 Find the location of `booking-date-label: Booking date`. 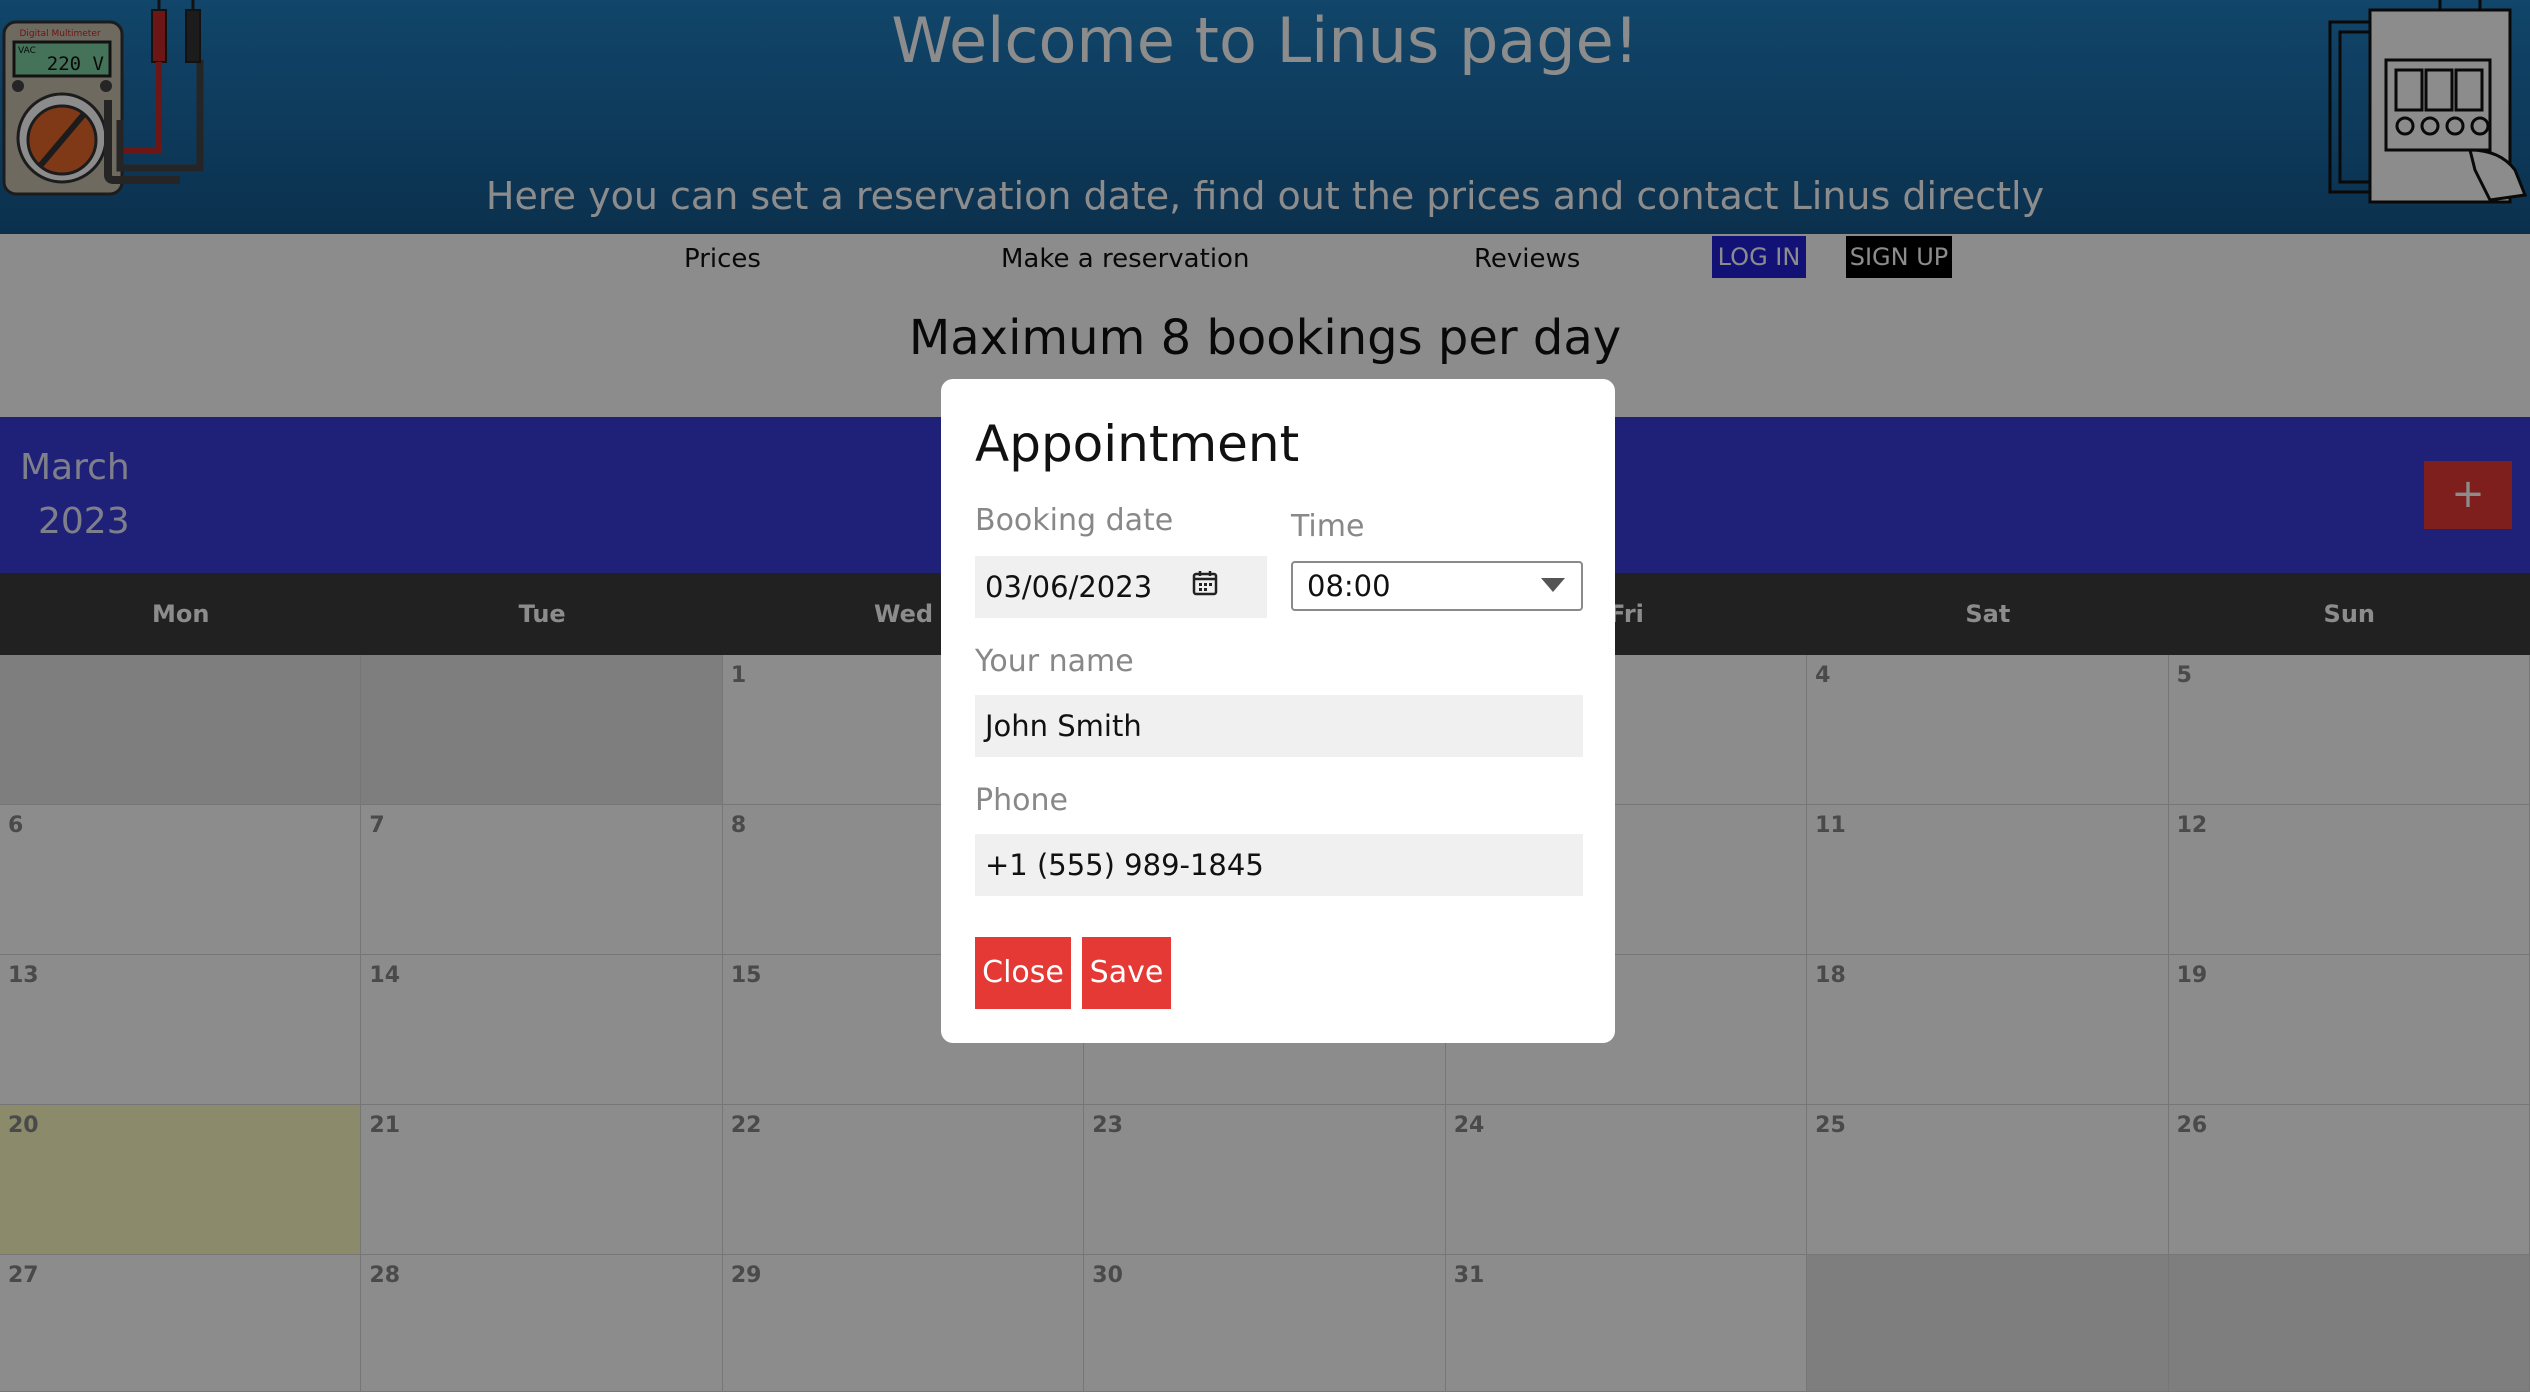

booking-date-label: Booking date is located at coordinates (1074, 520).